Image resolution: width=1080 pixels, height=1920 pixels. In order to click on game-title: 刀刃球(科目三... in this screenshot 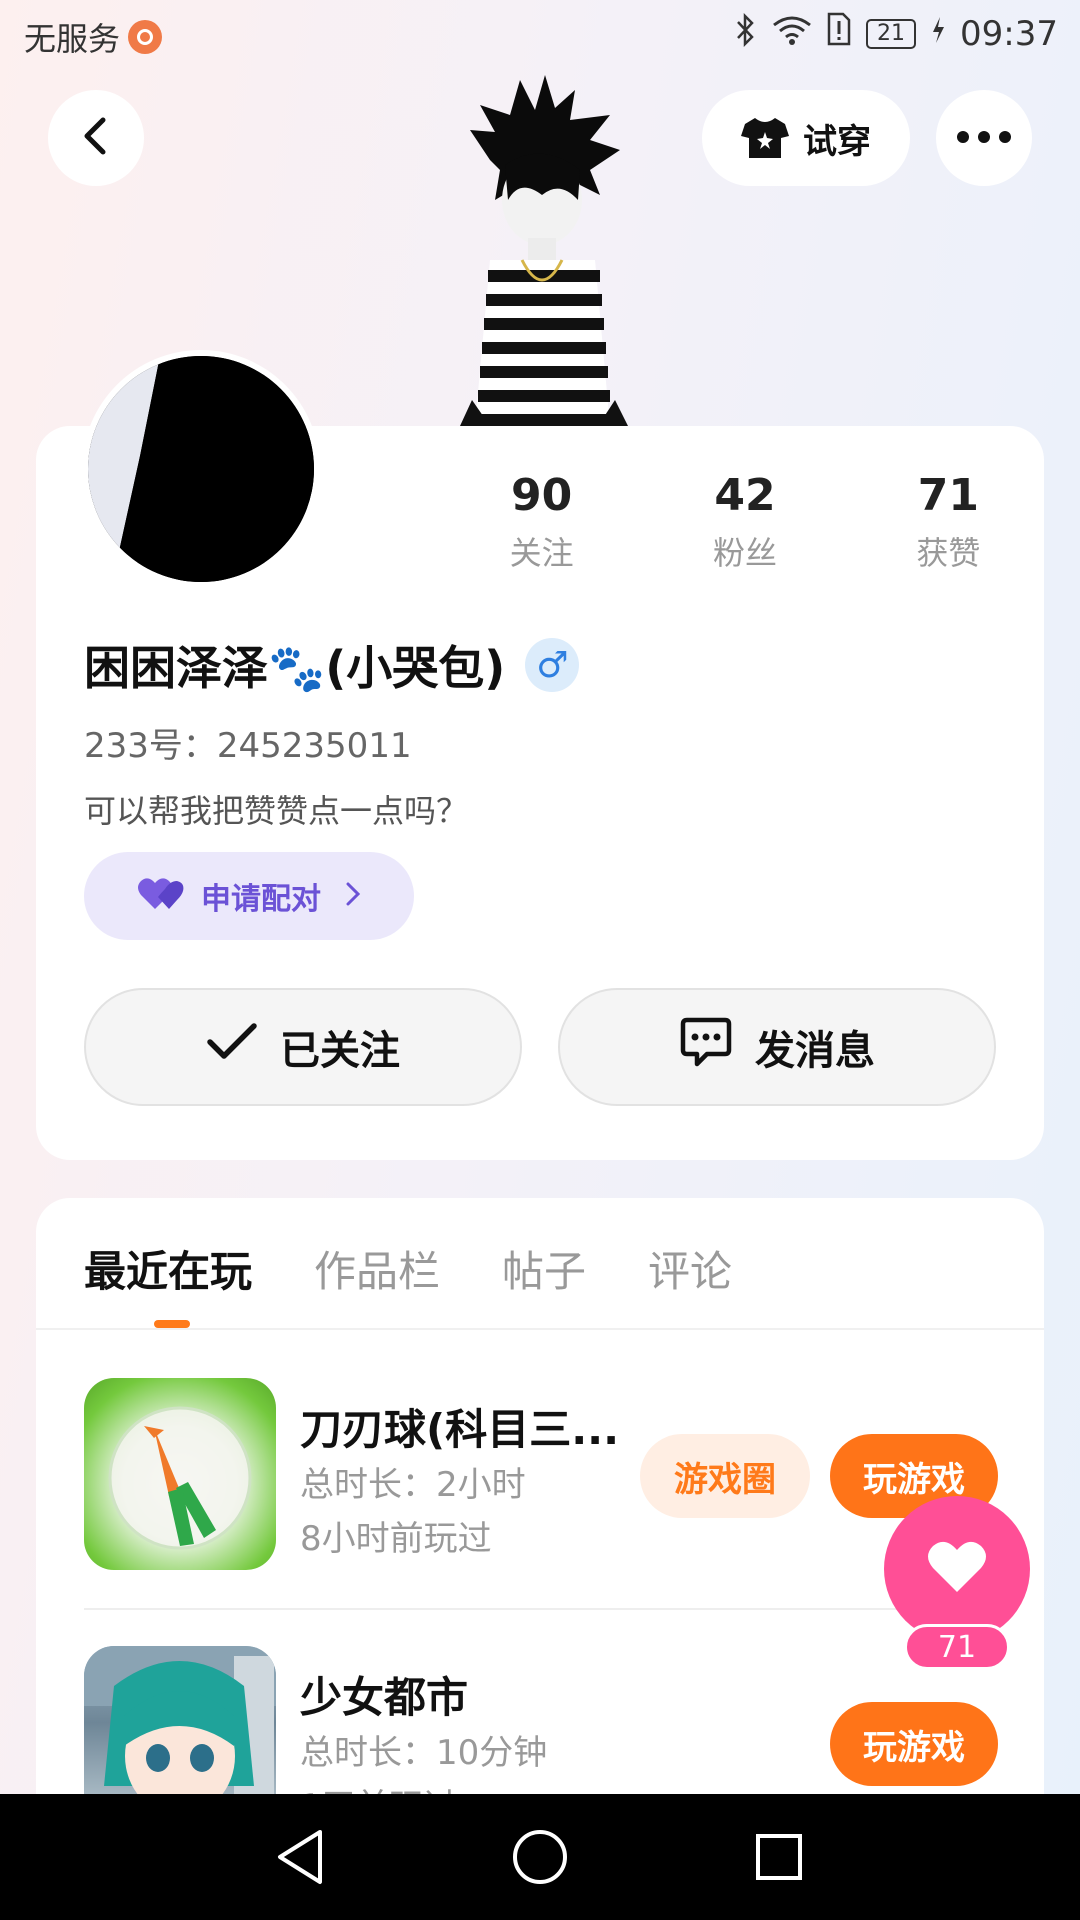, I will do `click(460, 1429)`.